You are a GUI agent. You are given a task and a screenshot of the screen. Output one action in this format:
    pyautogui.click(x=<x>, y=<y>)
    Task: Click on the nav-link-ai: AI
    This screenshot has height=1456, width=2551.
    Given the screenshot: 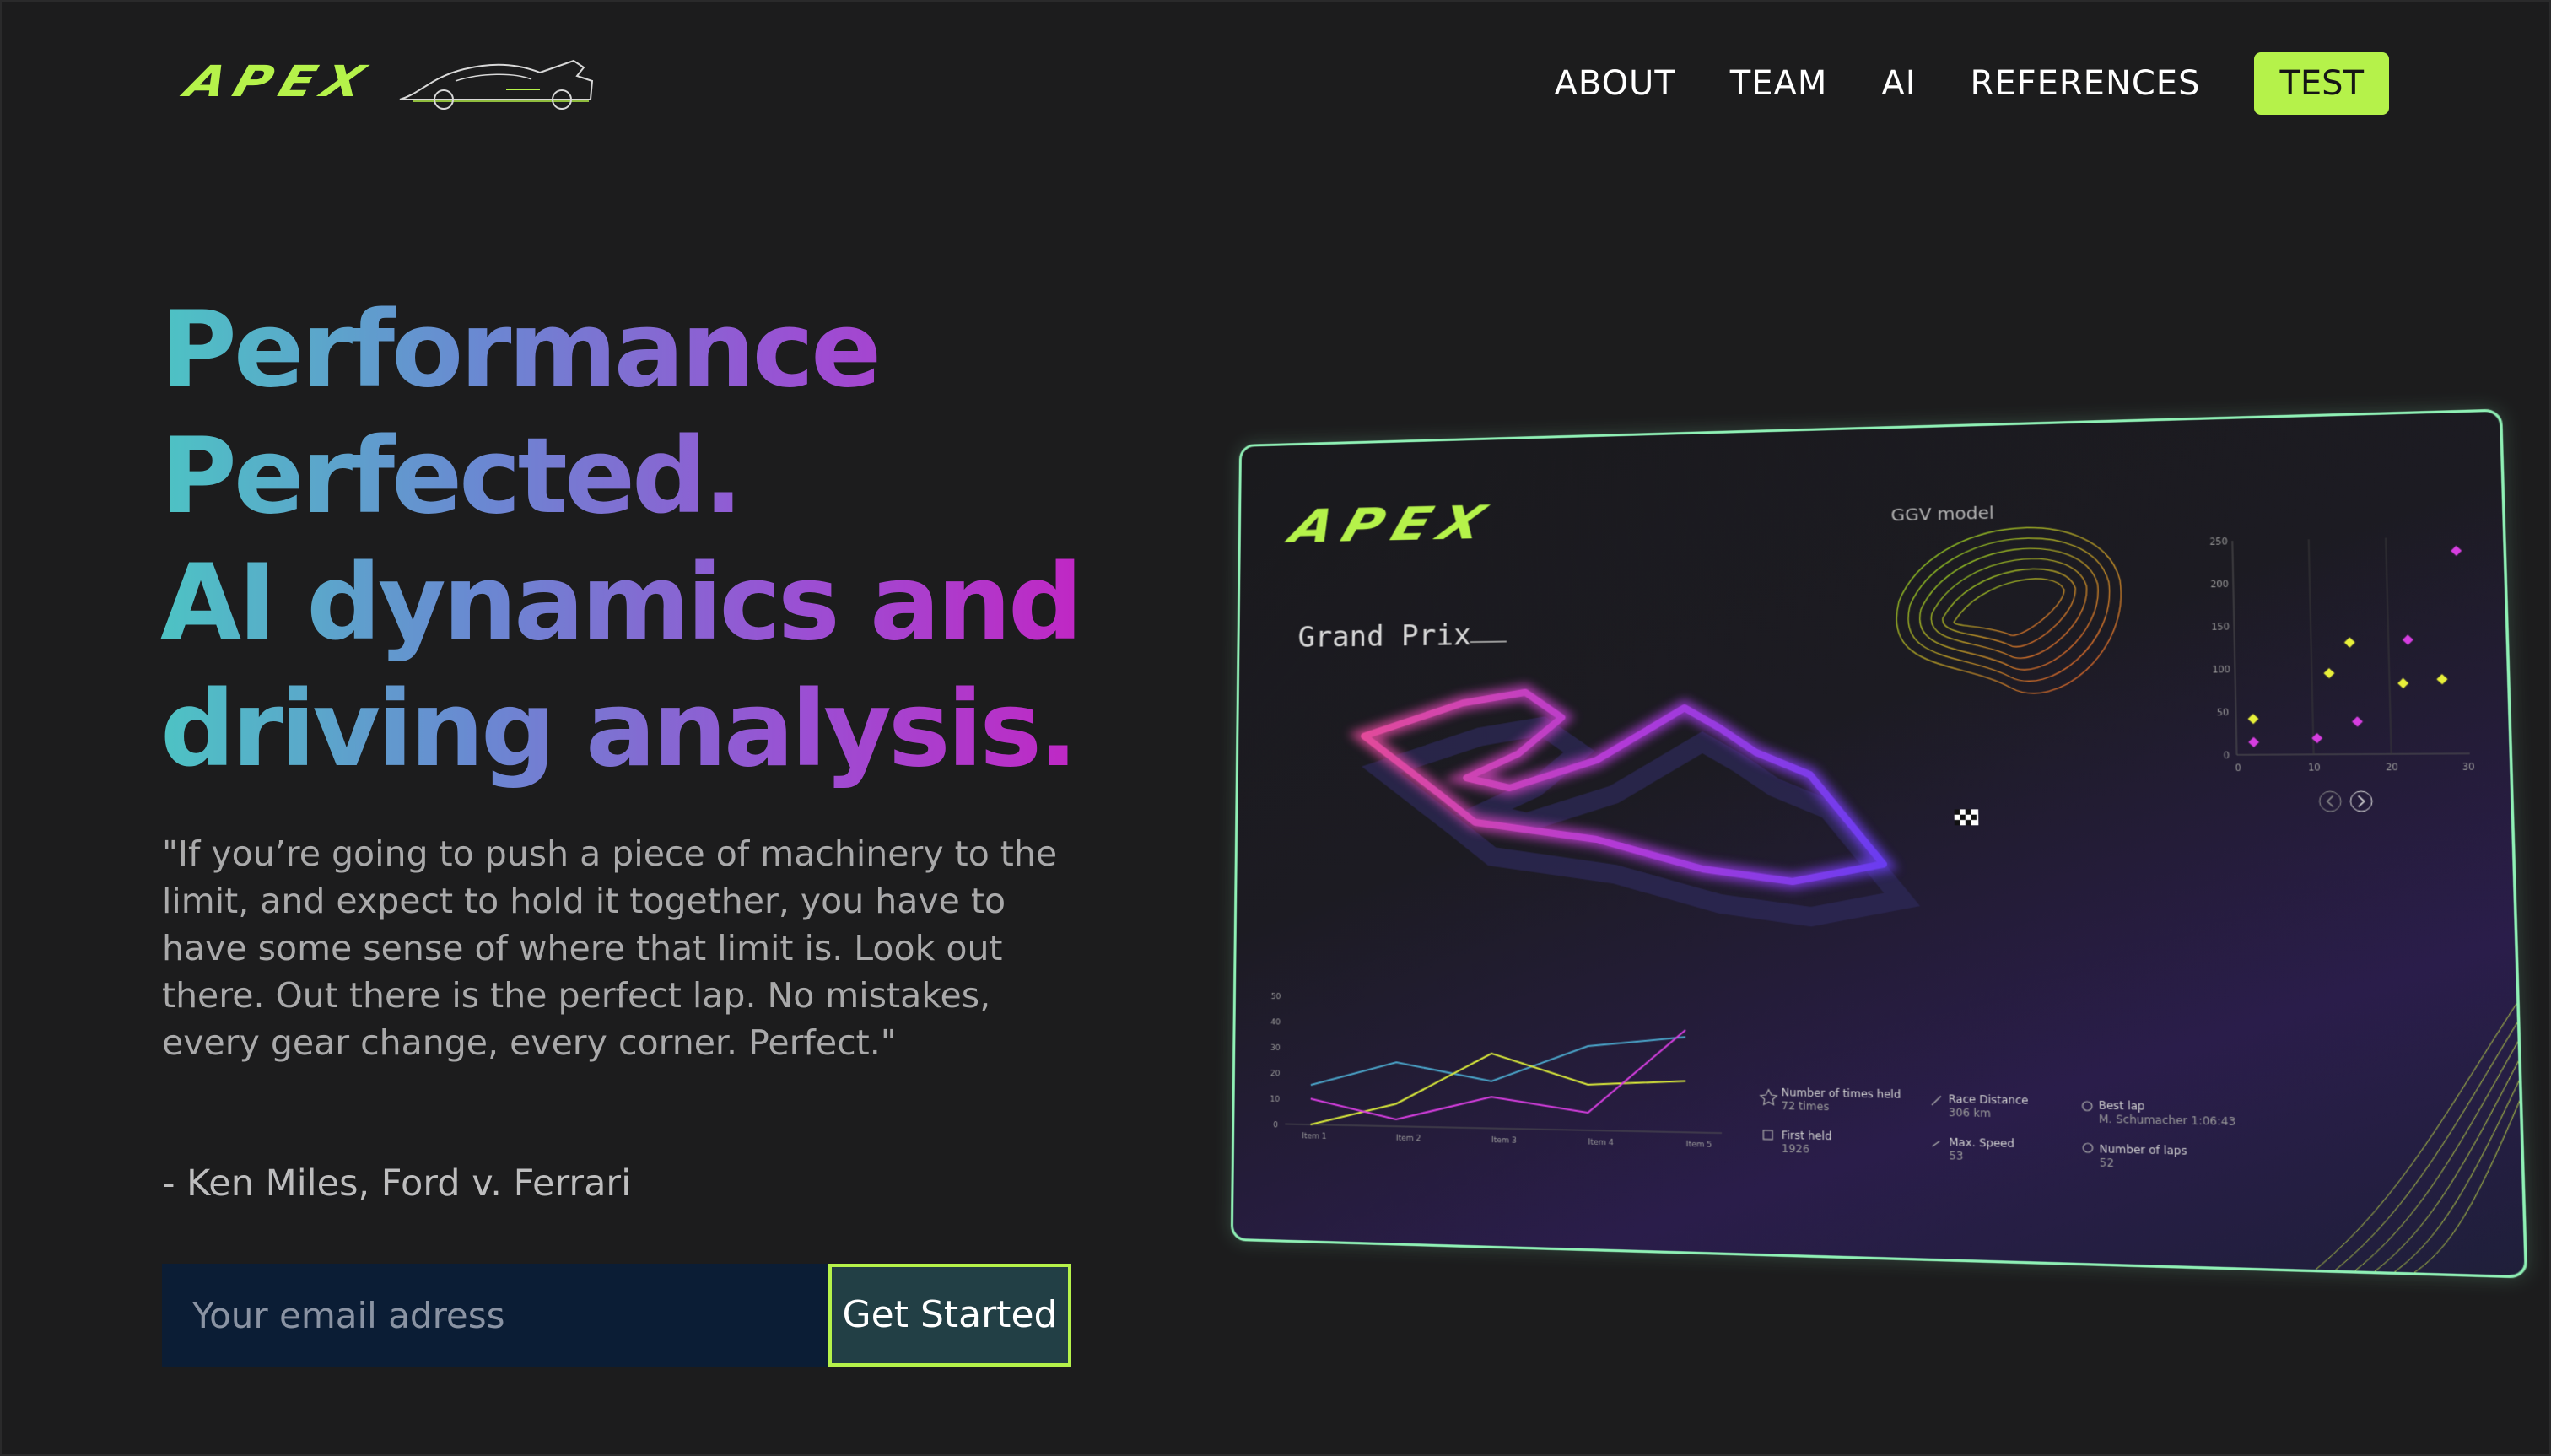 What is the action you would take?
    pyautogui.click(x=1898, y=83)
    